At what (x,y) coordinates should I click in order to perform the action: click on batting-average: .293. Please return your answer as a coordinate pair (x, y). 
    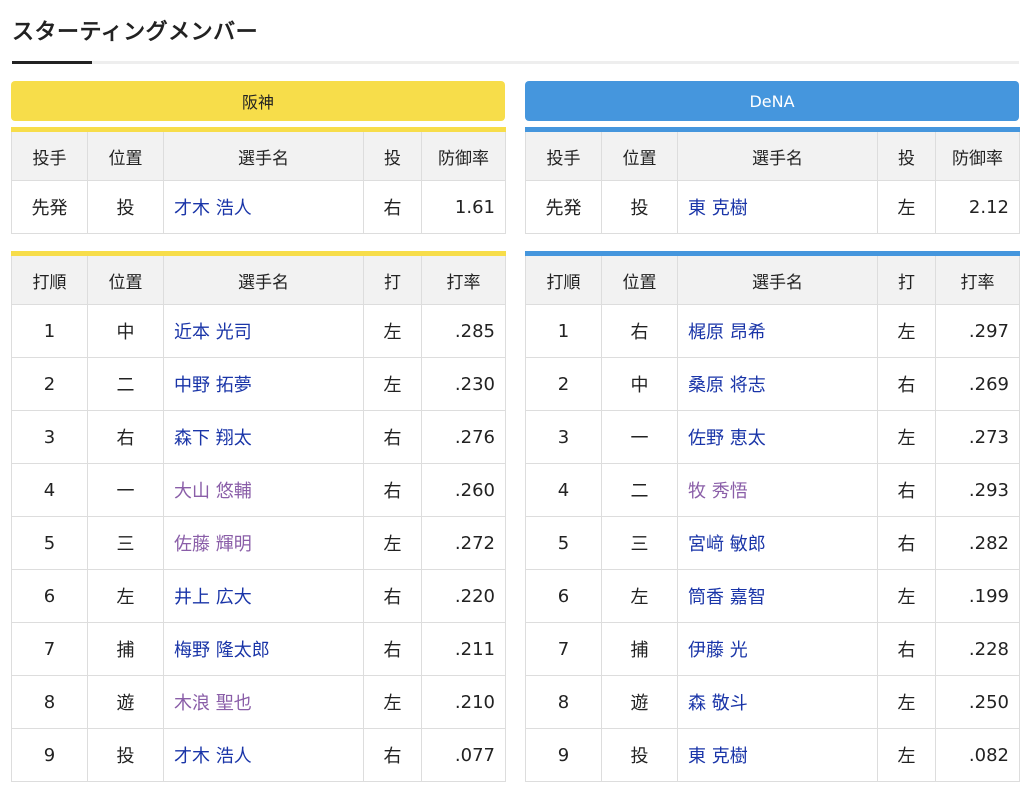
    Looking at the image, I should click on (977, 490).